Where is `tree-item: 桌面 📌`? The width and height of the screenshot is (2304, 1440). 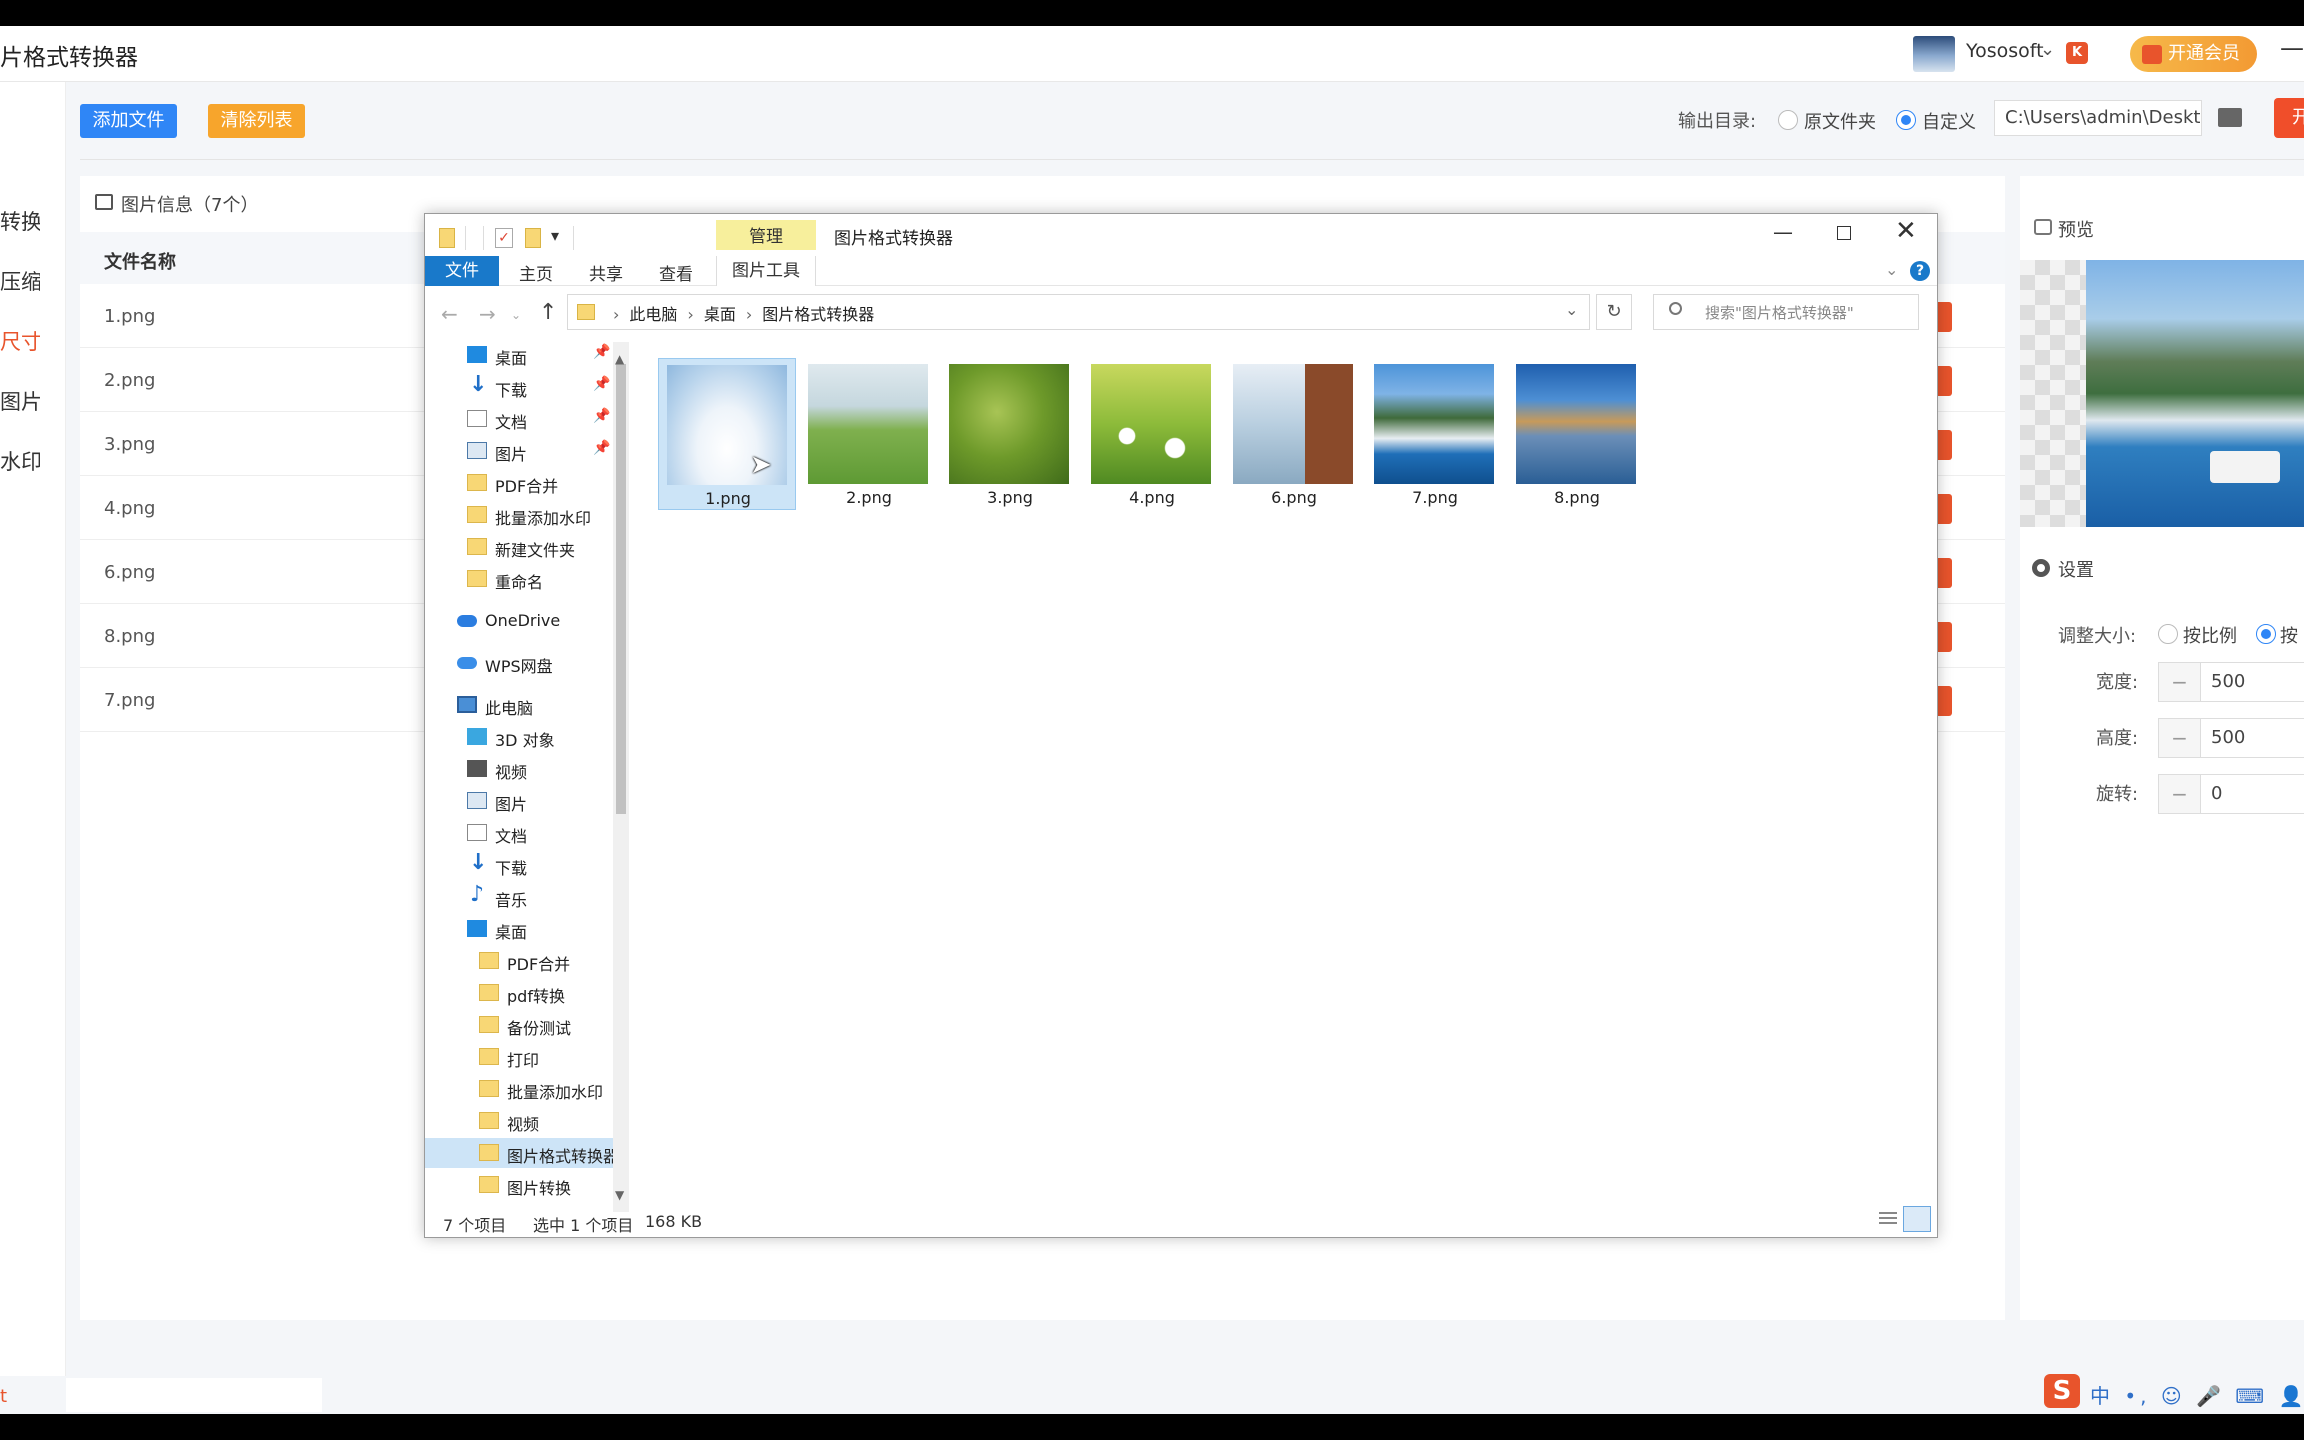 tree-item: 桌面 📌 is located at coordinates (520, 355).